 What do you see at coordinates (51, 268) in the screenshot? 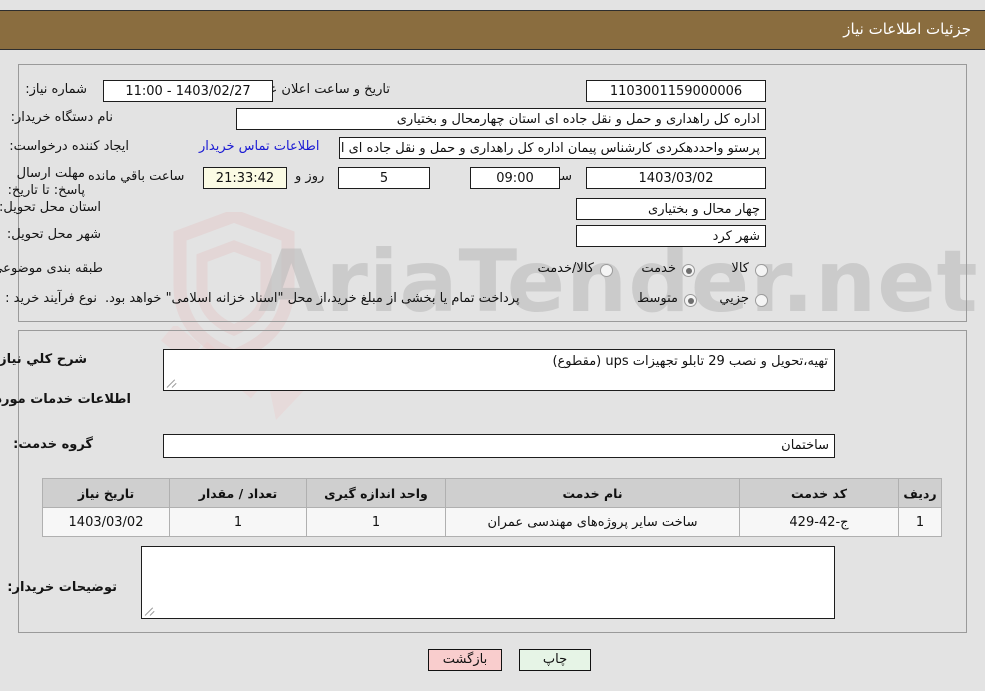
I see `label-subject-category: طبقه بندی موضوعی:` at bounding box center [51, 268].